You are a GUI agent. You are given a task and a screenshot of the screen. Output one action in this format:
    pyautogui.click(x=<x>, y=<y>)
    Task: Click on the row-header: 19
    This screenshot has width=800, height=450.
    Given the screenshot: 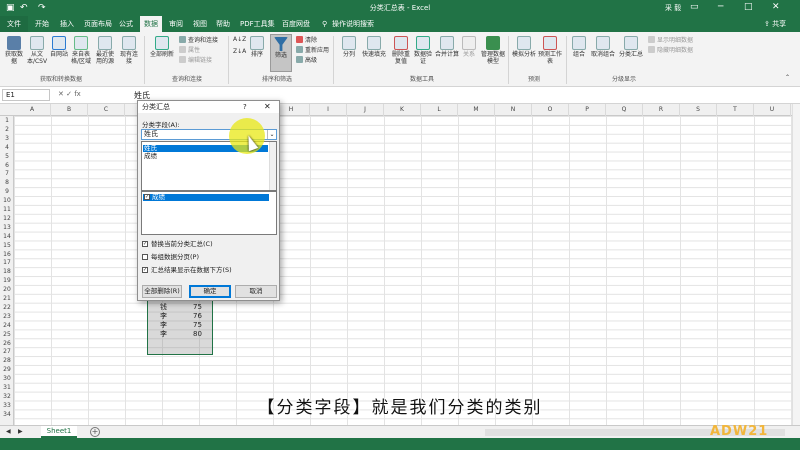 What is the action you would take?
    pyautogui.click(x=7, y=280)
    